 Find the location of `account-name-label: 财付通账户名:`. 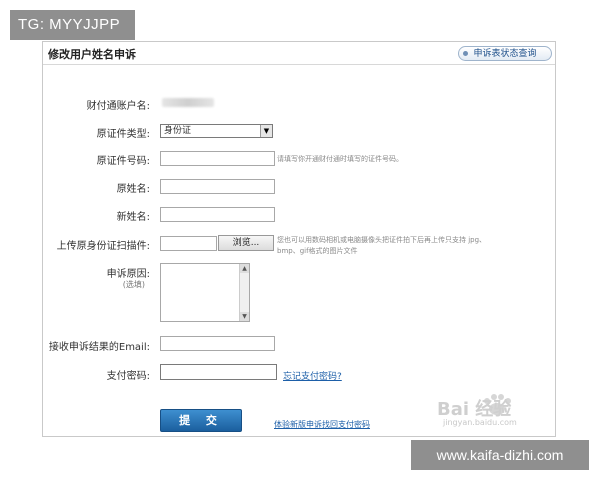

account-name-label: 财付通账户名: is located at coordinates (118, 106).